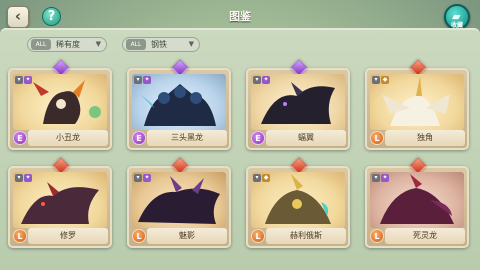 This screenshot has width=480, height=270. Describe the element at coordinates (68, 138) in the screenshot. I see `dragon-name: 小丑龙` at that location.